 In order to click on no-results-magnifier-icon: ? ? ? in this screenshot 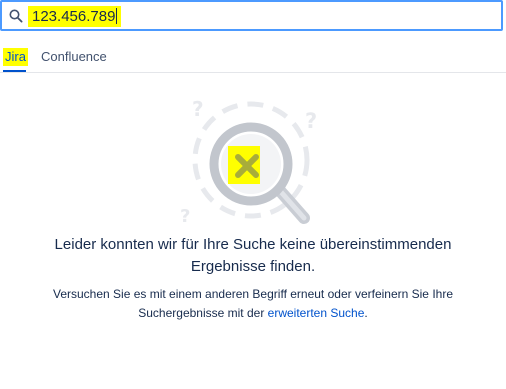, I will do `click(248, 162)`.